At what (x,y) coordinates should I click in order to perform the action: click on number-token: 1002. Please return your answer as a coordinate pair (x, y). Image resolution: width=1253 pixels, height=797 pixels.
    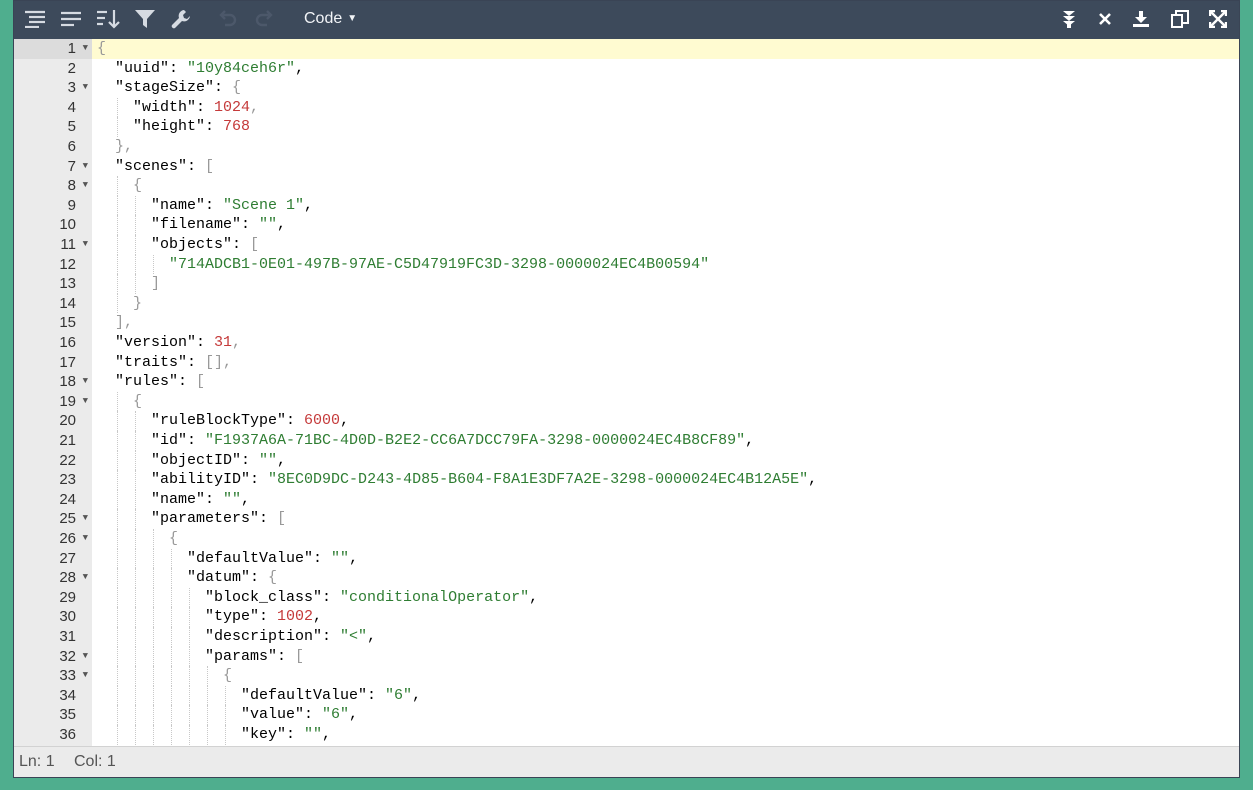
    Looking at the image, I should click on (295, 617).